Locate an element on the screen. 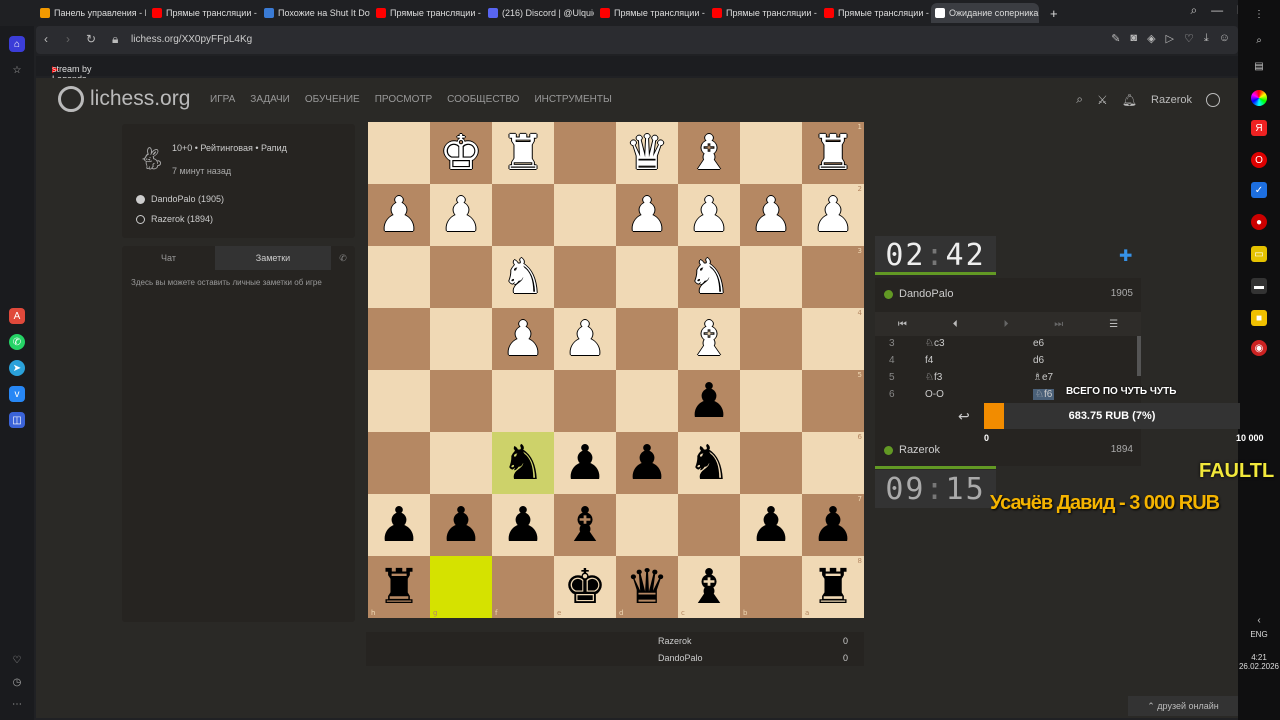 The image size is (1280, 720). terminal-icon: ▬ is located at coordinates (1259, 286).